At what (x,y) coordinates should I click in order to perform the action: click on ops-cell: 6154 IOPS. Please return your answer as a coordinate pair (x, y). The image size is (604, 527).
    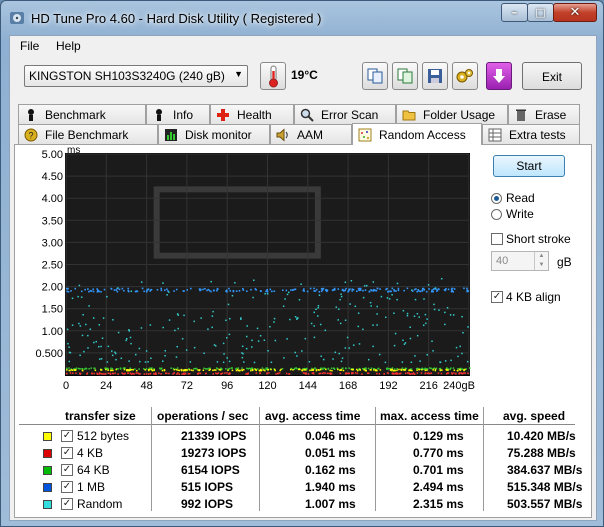
    Looking at the image, I should click on (210, 470).